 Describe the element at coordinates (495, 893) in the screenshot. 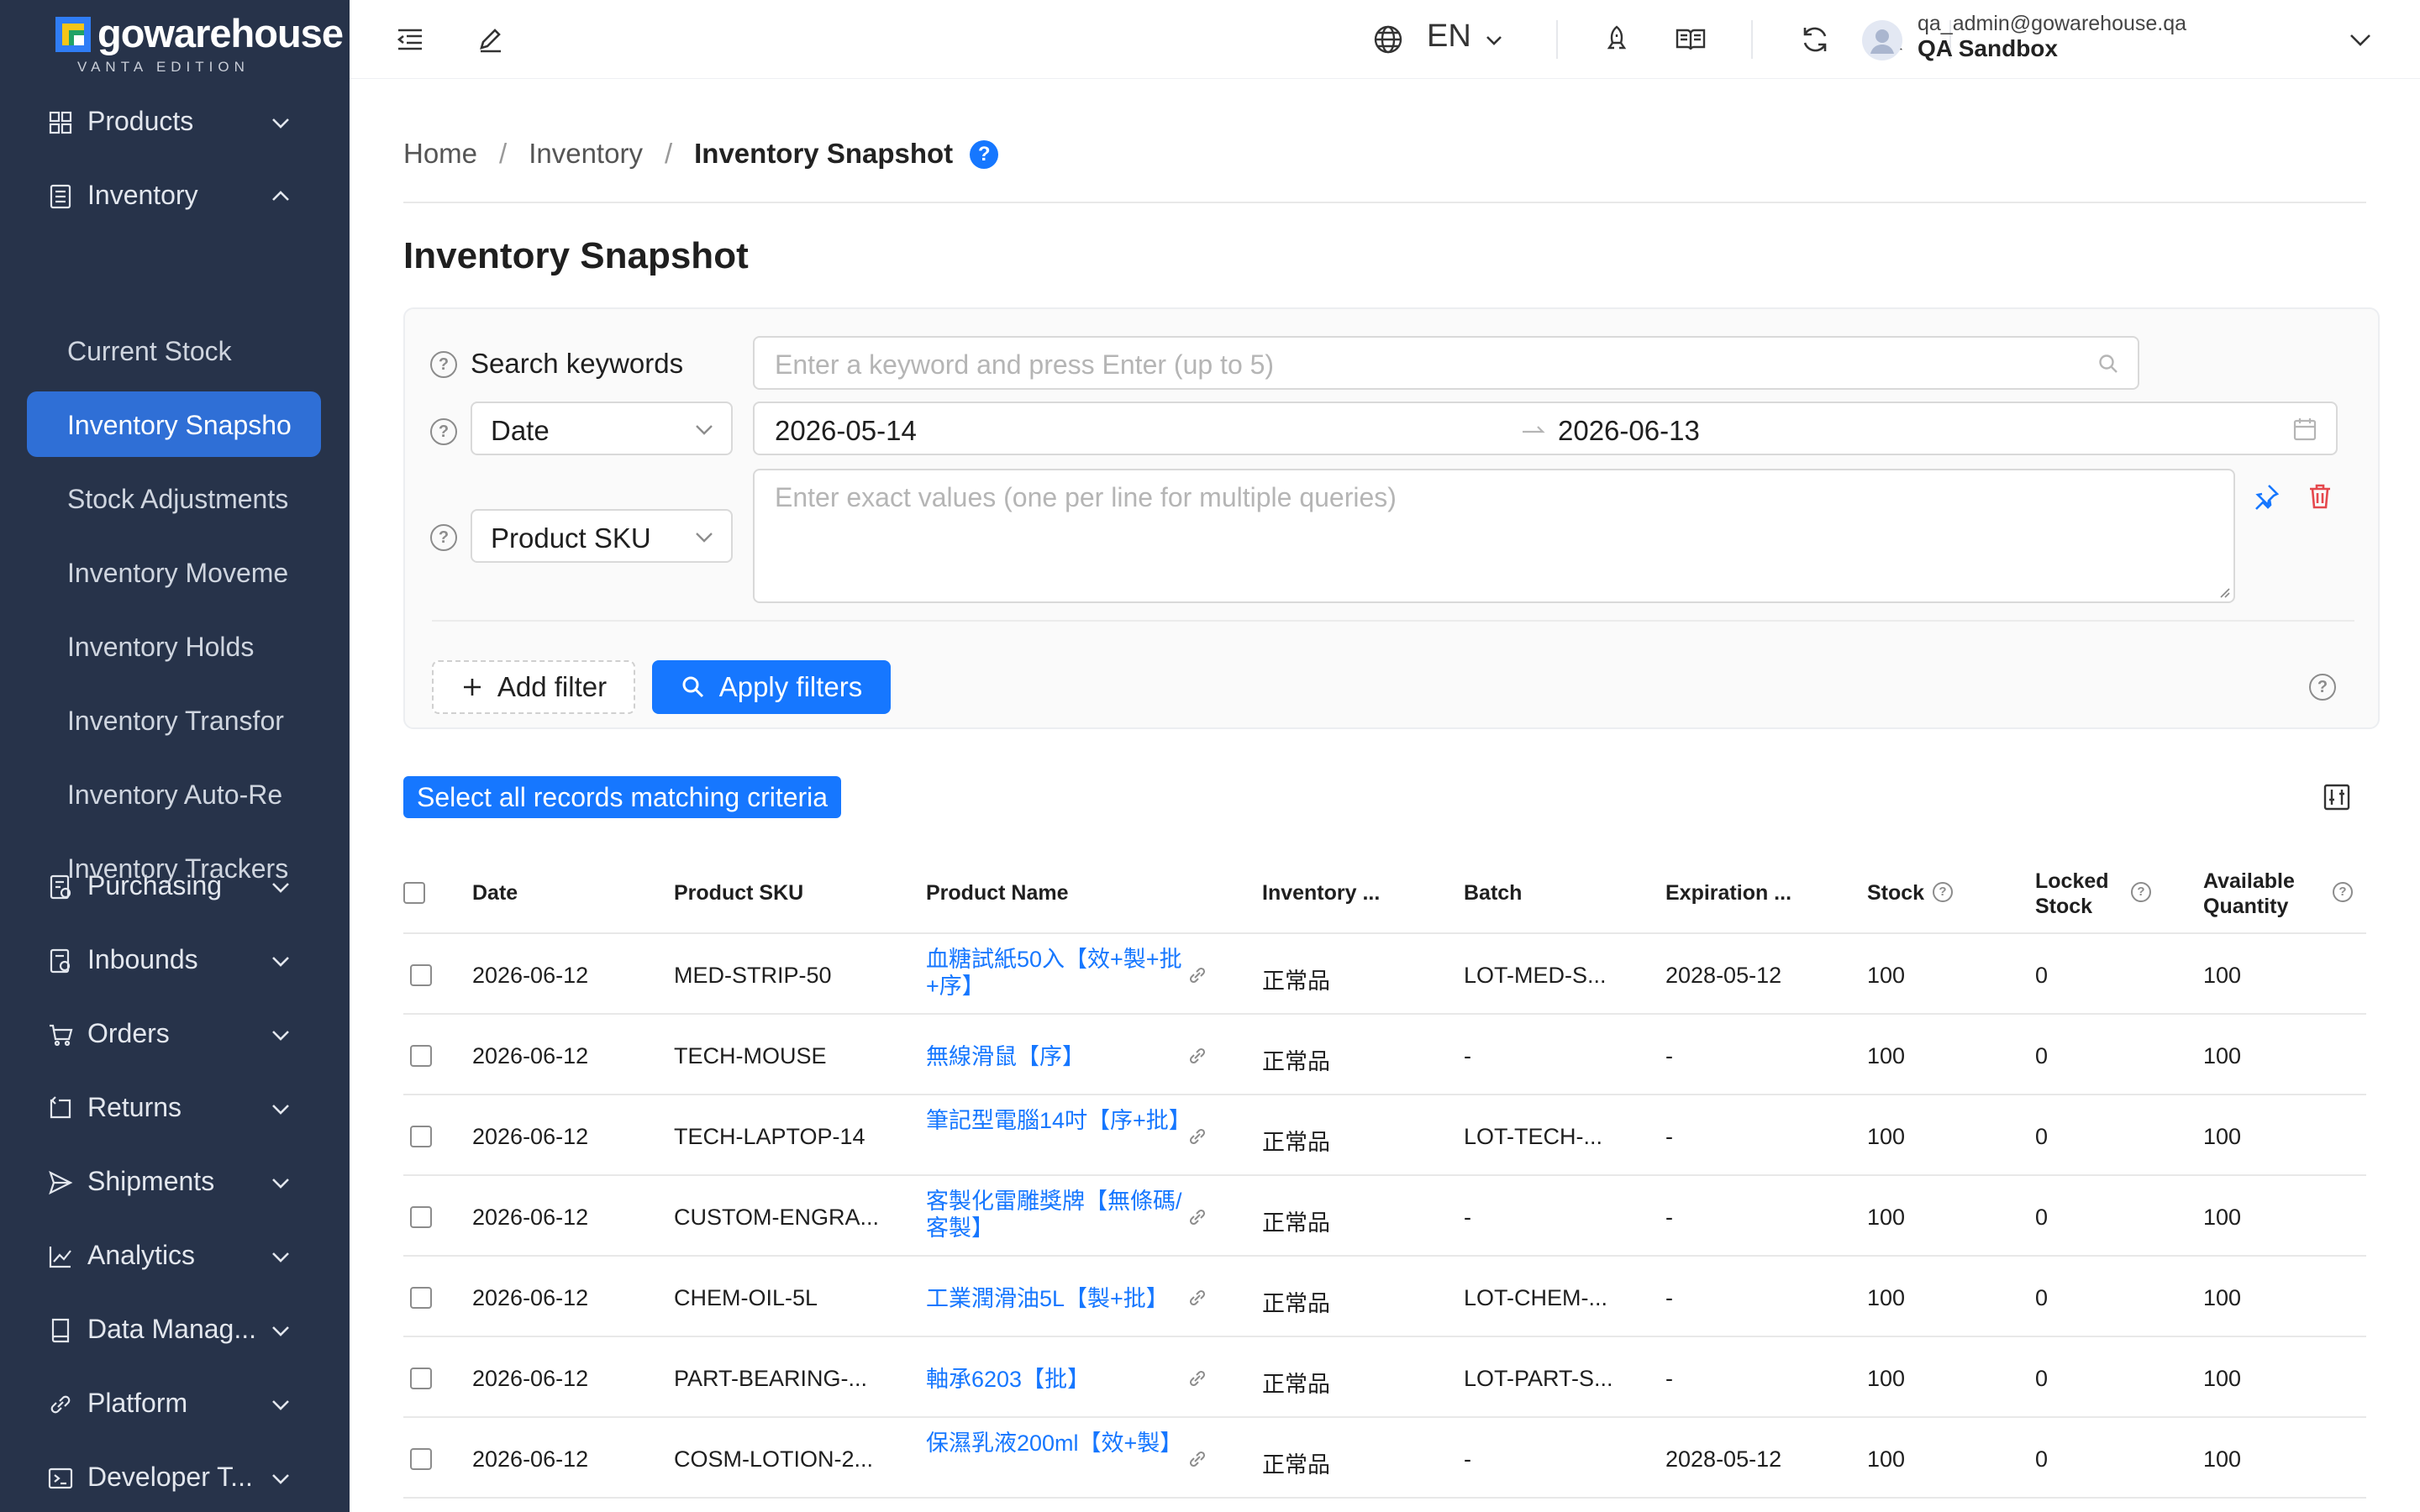

I see `column-header-date: Date` at that location.